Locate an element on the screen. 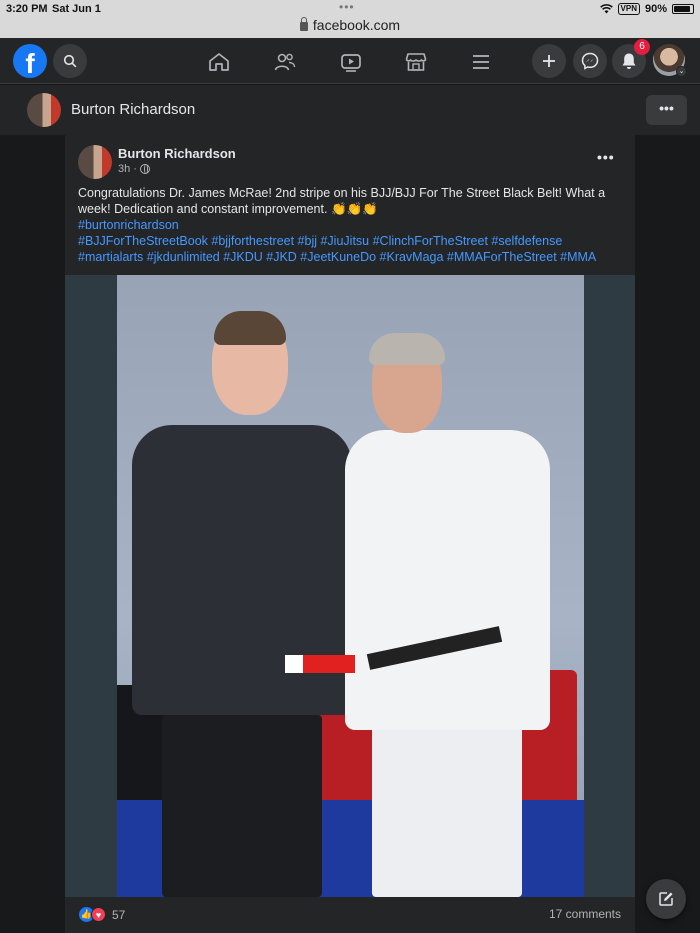  comment-count: 17 comments is located at coordinates (585, 914).